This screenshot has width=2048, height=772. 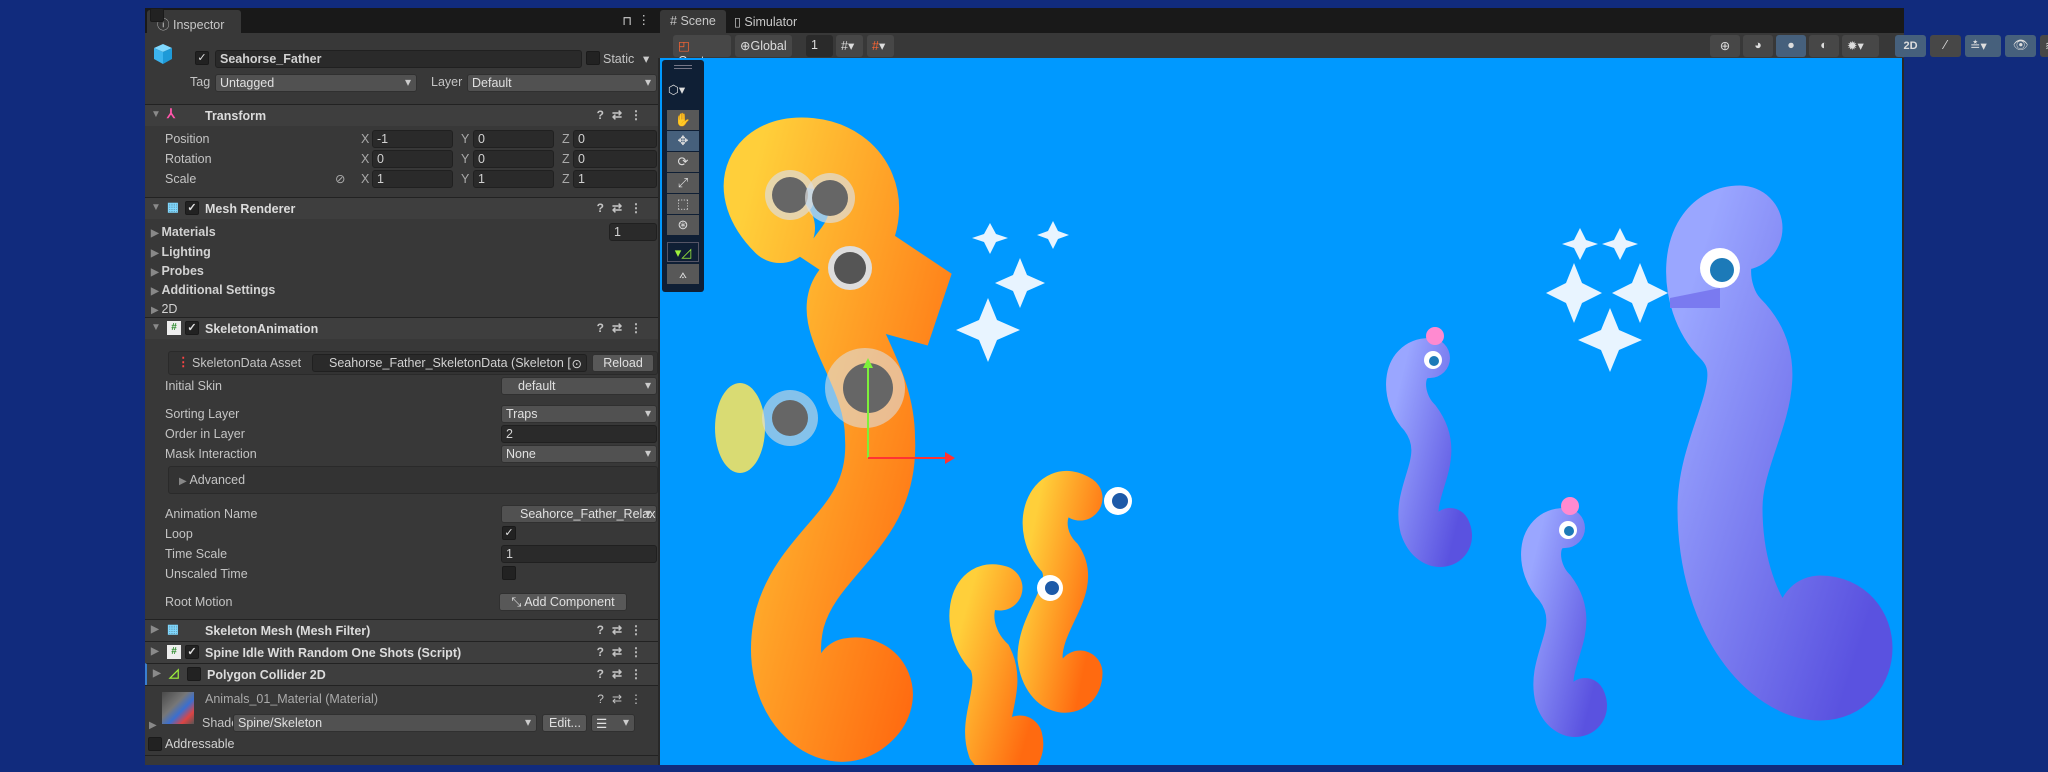 What do you see at coordinates (401, 630) in the screenshot?
I see `skeleton-mesh-header: ▶ ▦ Skeleton Mesh (Mesh Filter) ?⇄⋮` at bounding box center [401, 630].